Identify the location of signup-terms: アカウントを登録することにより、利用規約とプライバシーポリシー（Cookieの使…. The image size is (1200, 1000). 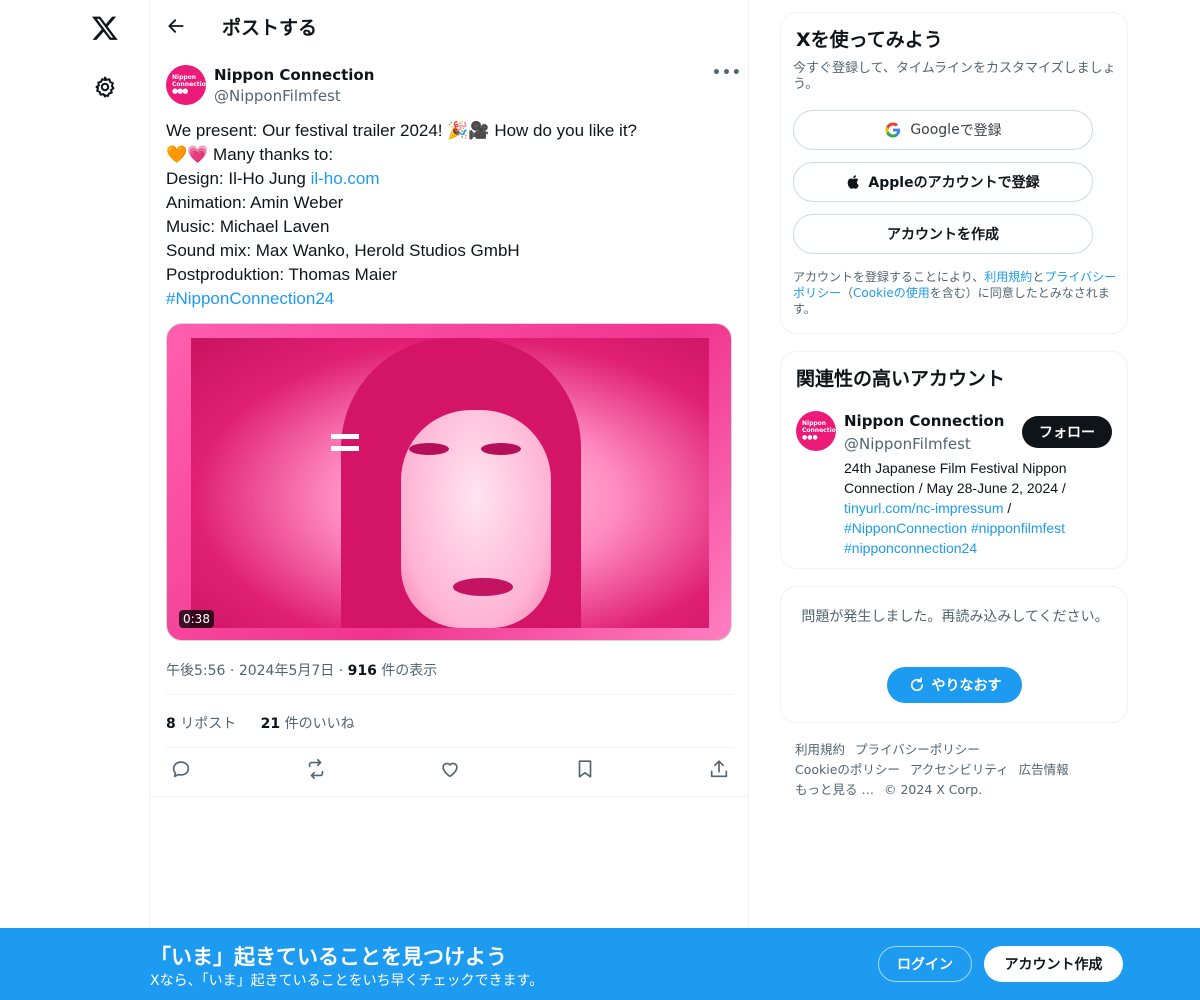
(956, 293).